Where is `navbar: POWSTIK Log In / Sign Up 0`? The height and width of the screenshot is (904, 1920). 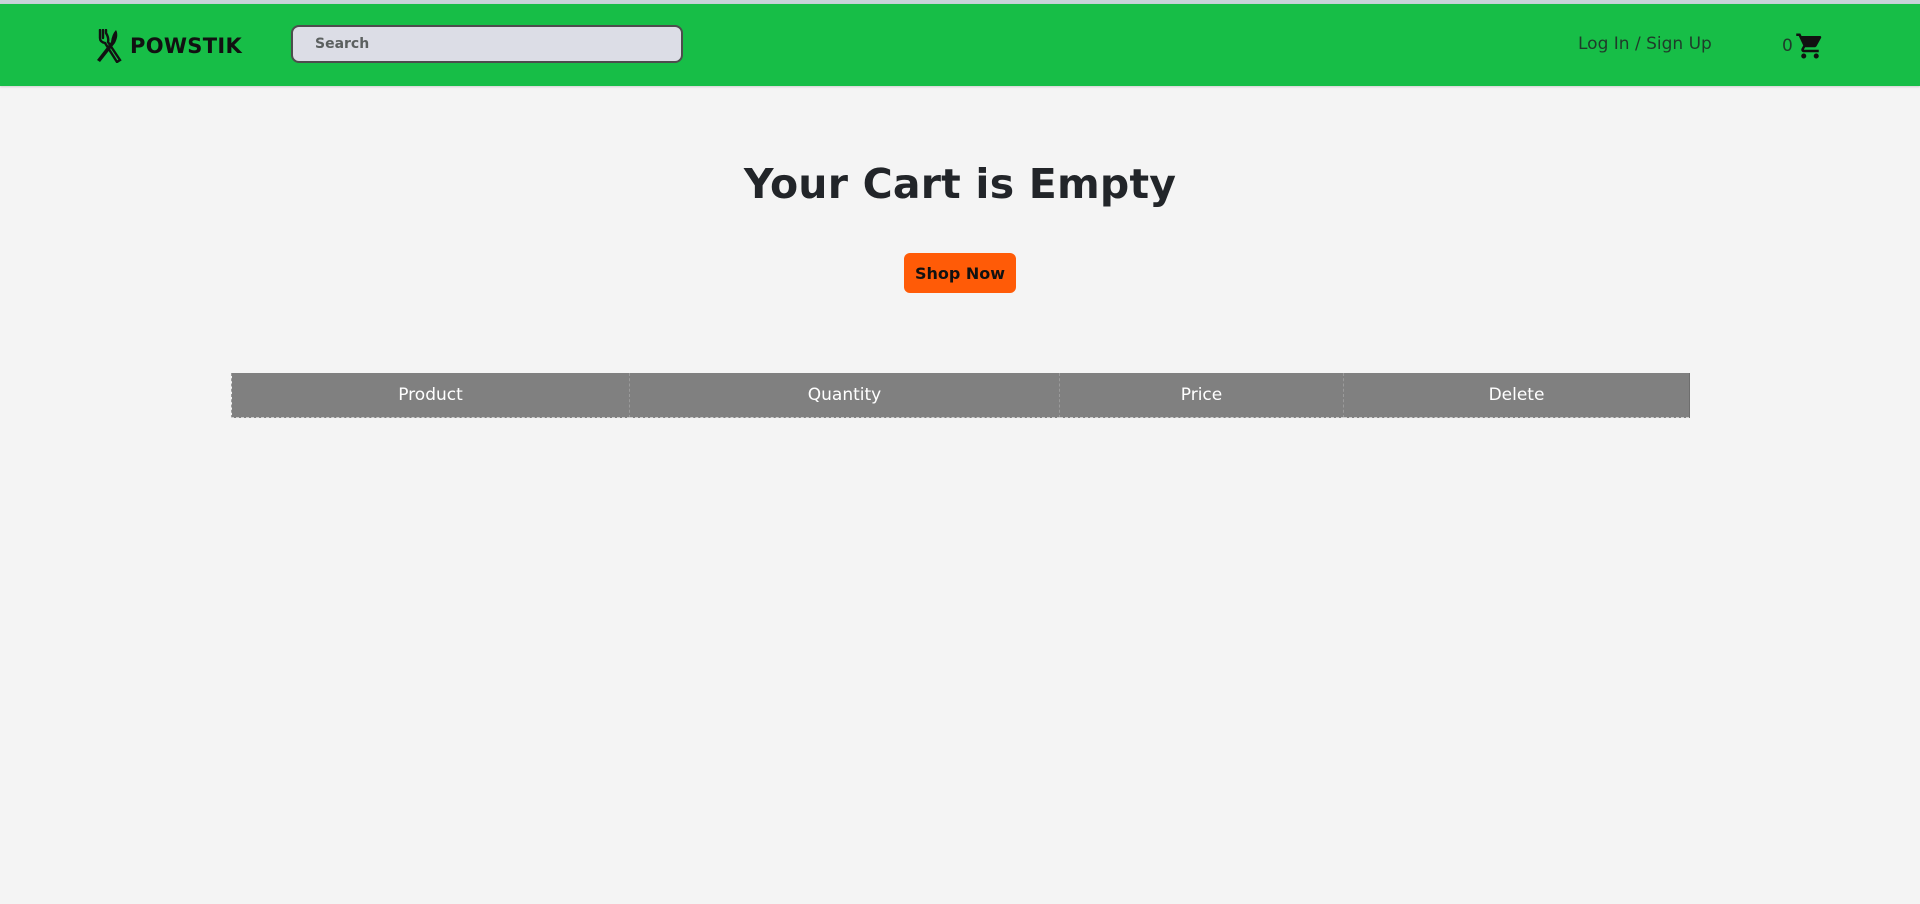 navbar: POWSTIK Log In / Sign Up 0 is located at coordinates (960, 45).